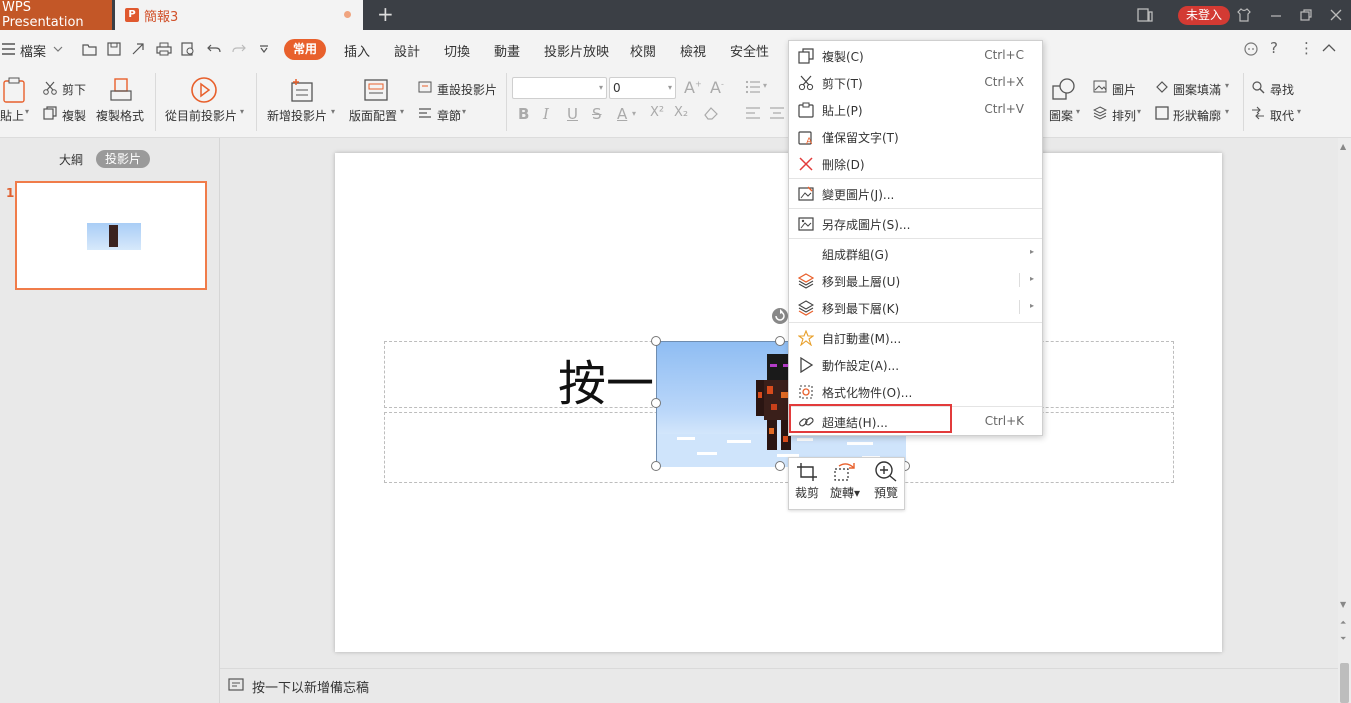  What do you see at coordinates (9, 49) in the screenshot?
I see `hamburger-menu-icon` at bounding box center [9, 49].